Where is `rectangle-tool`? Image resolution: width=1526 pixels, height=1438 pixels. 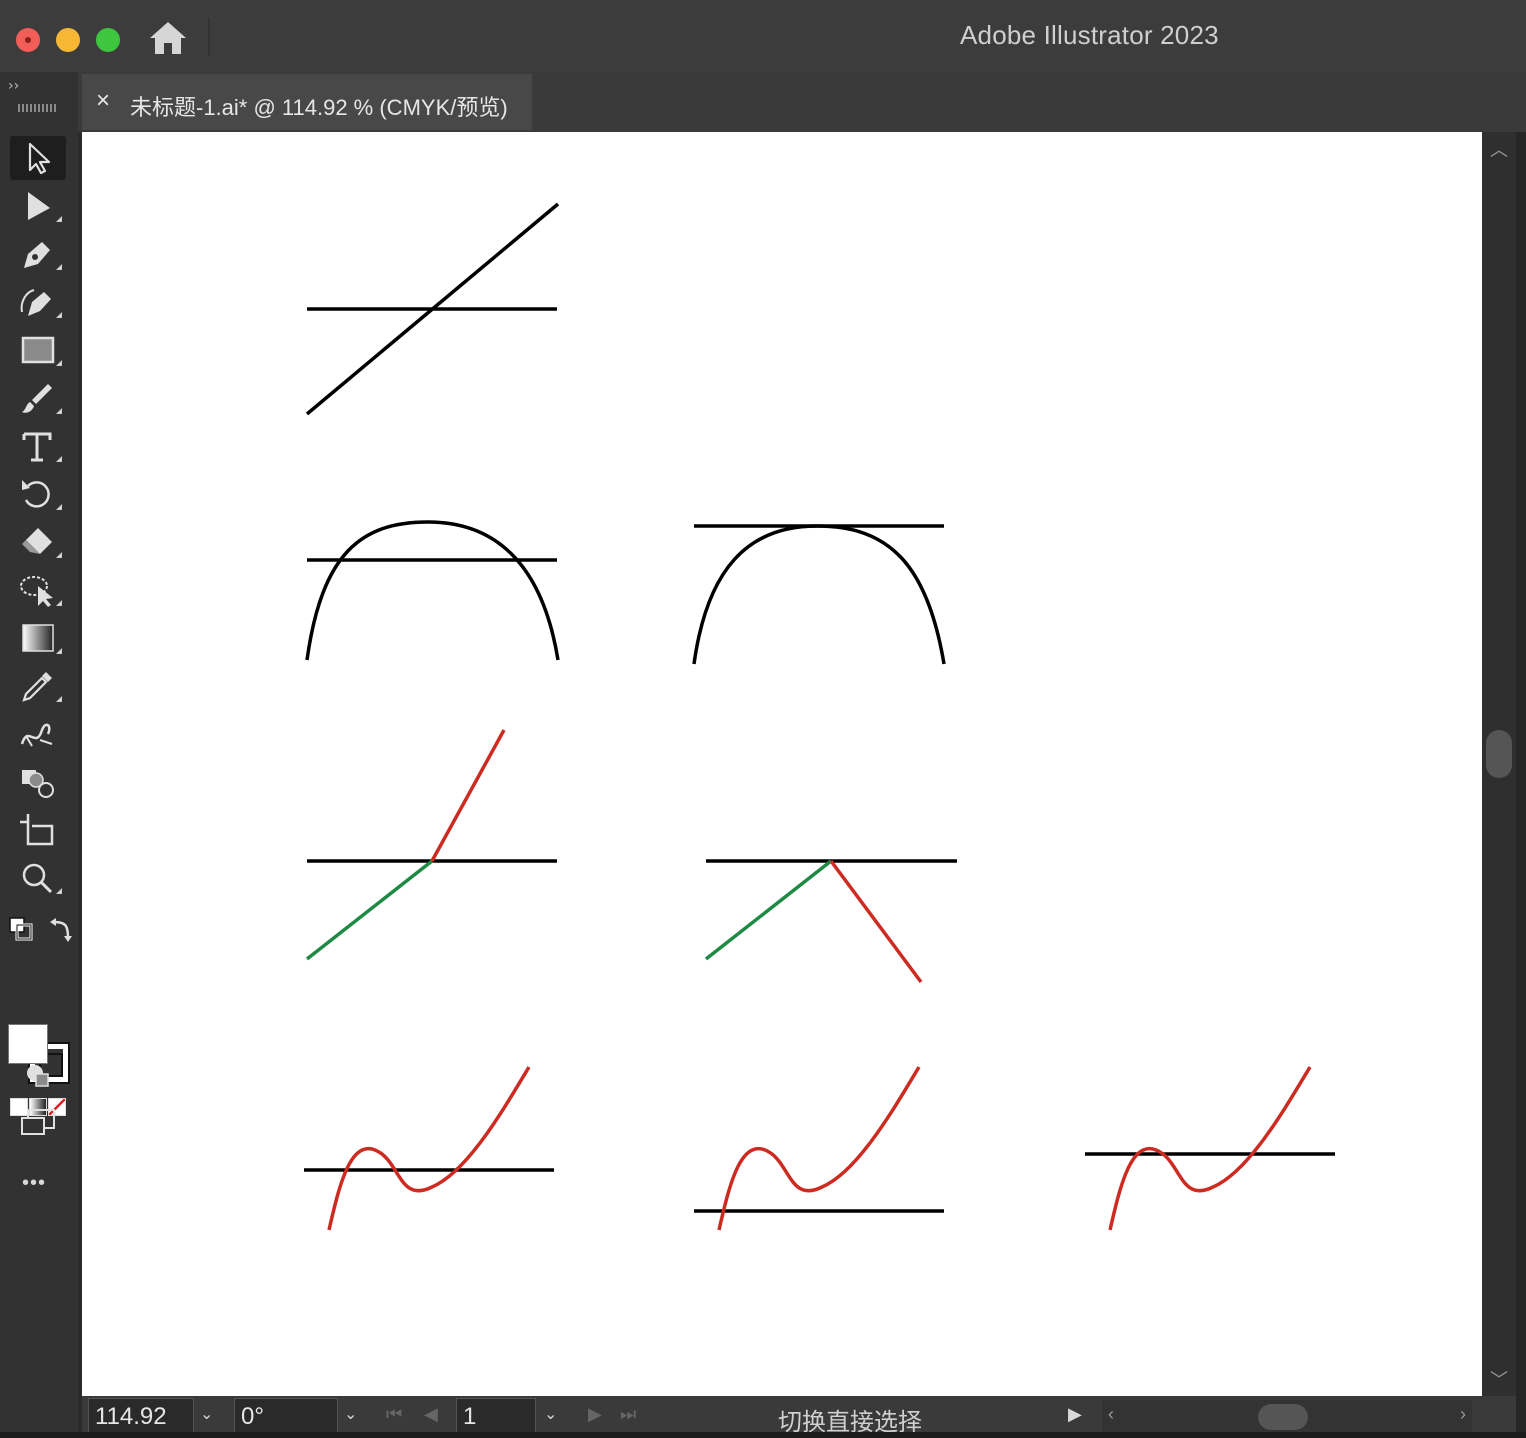 rectangle-tool is located at coordinates (38, 350).